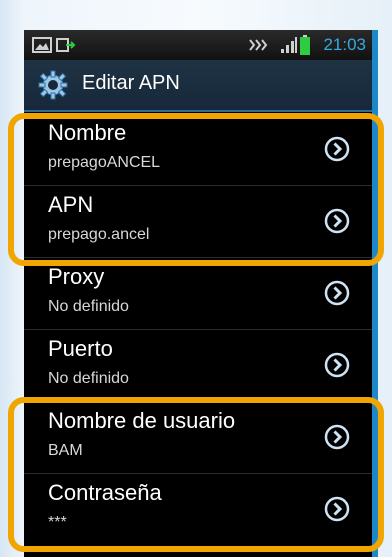 This screenshot has width=392, height=557. I want to click on field-puerto: Puerto No definido, so click(198, 365).